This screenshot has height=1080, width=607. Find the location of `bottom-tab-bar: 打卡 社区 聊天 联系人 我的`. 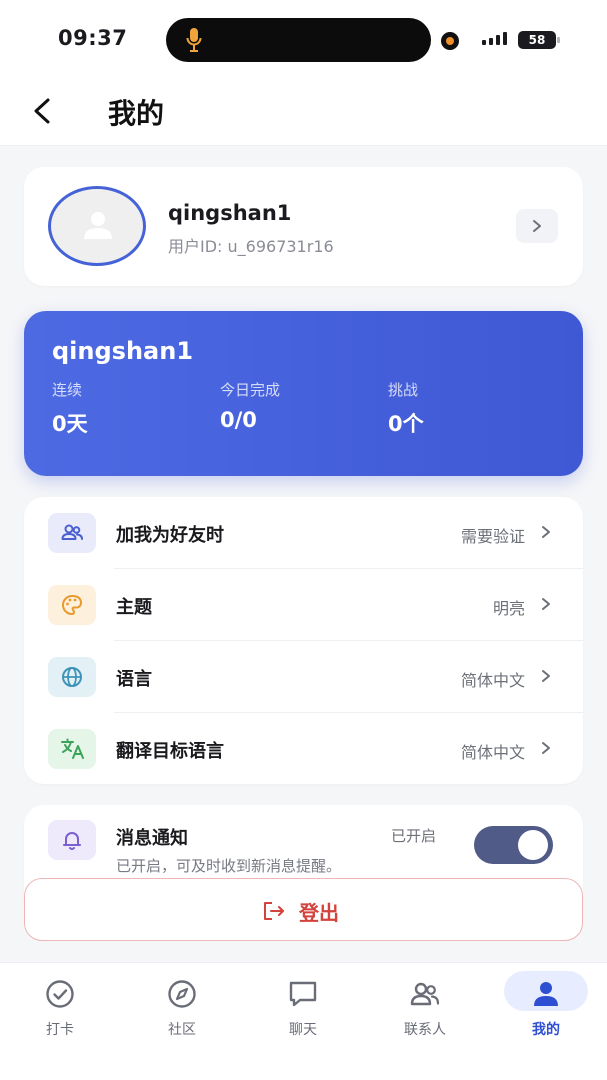

bottom-tab-bar: 打卡 社区 聊天 联系人 我的 is located at coordinates (303, 1021).